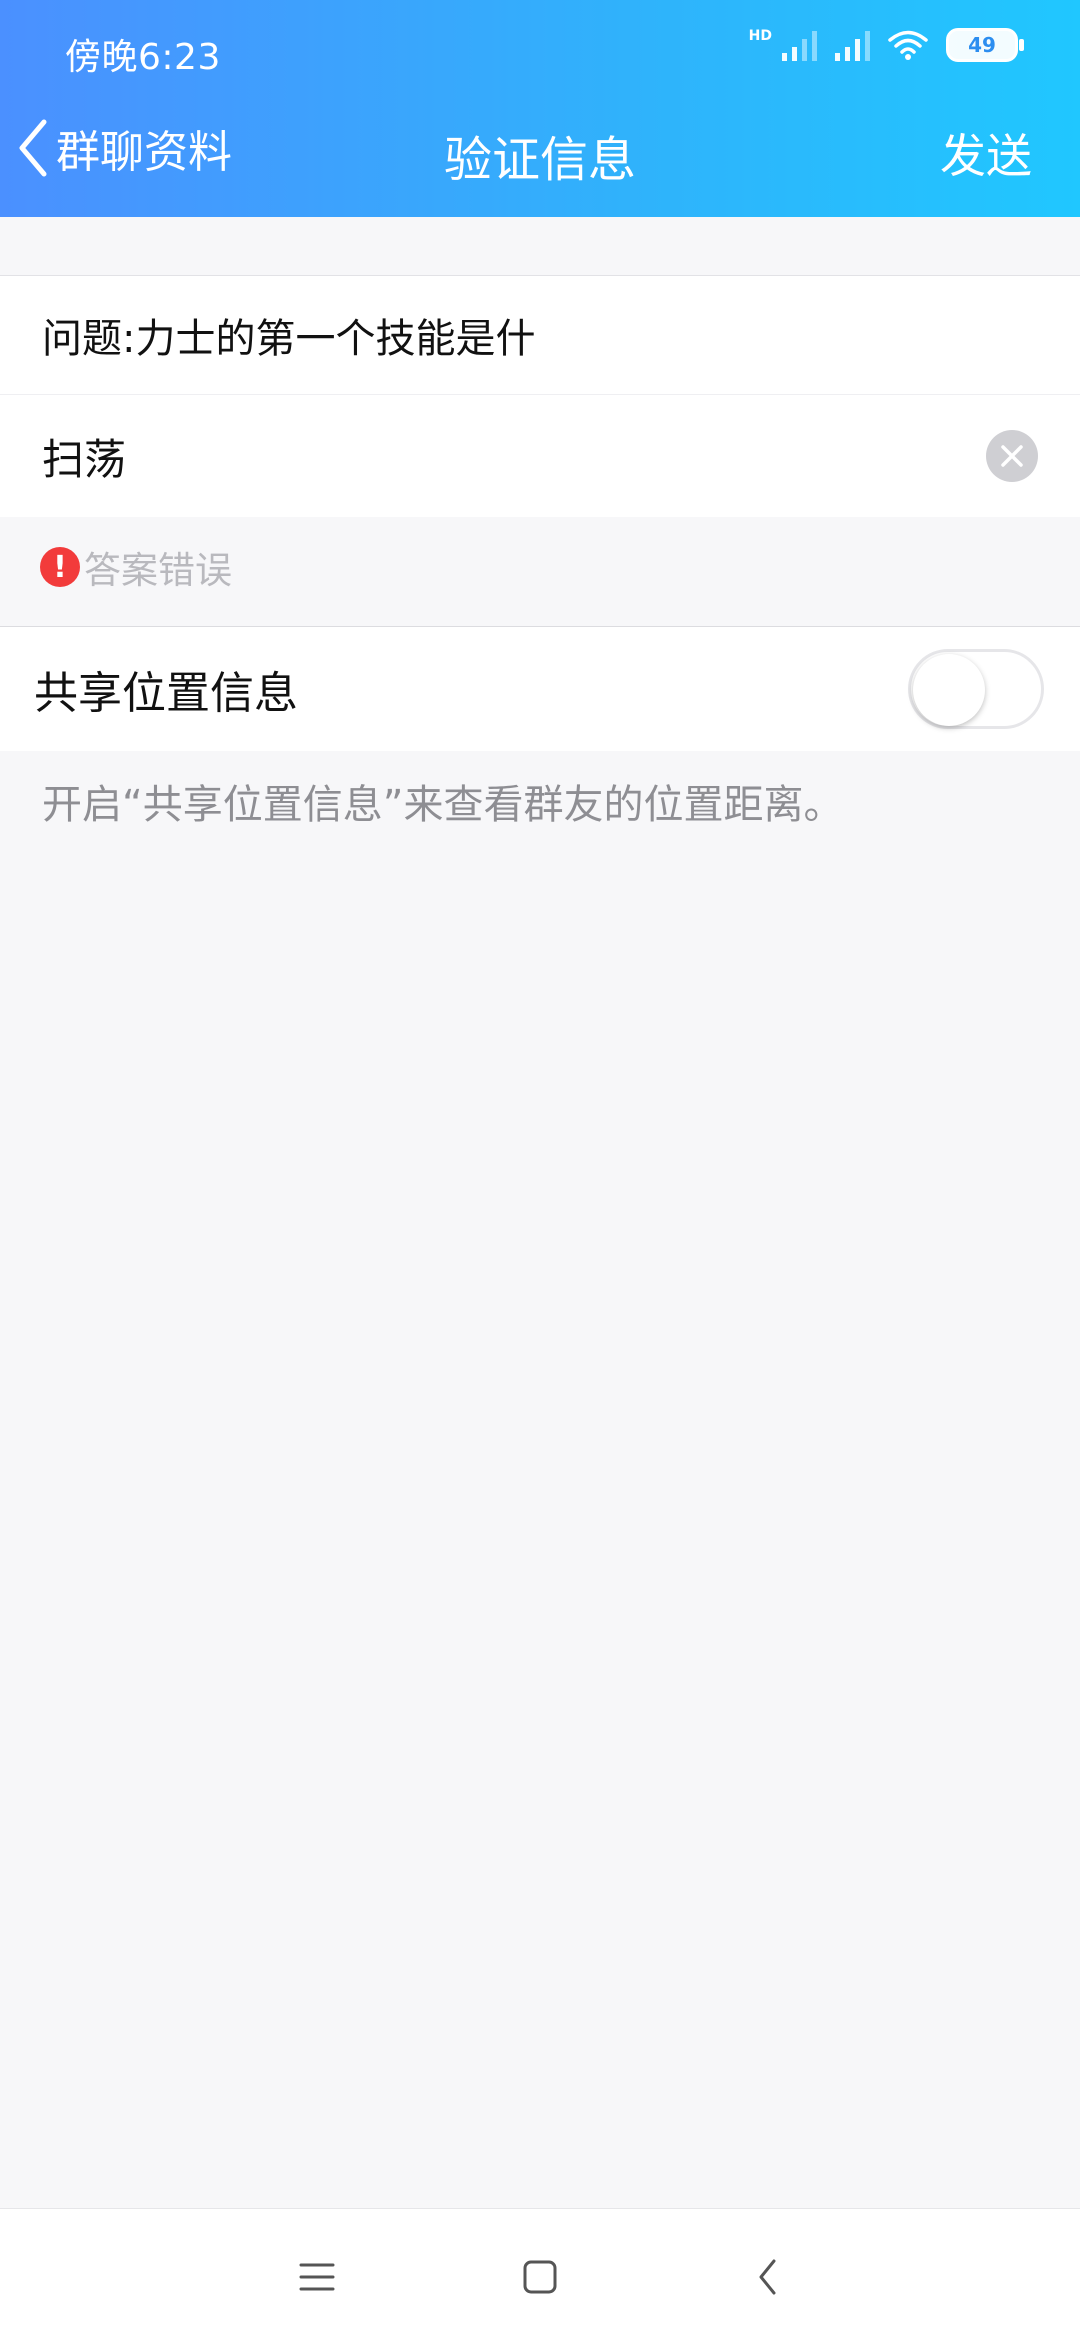 The height and width of the screenshot is (2341, 1080). I want to click on error-message: ! 答案错误, so click(136, 567).